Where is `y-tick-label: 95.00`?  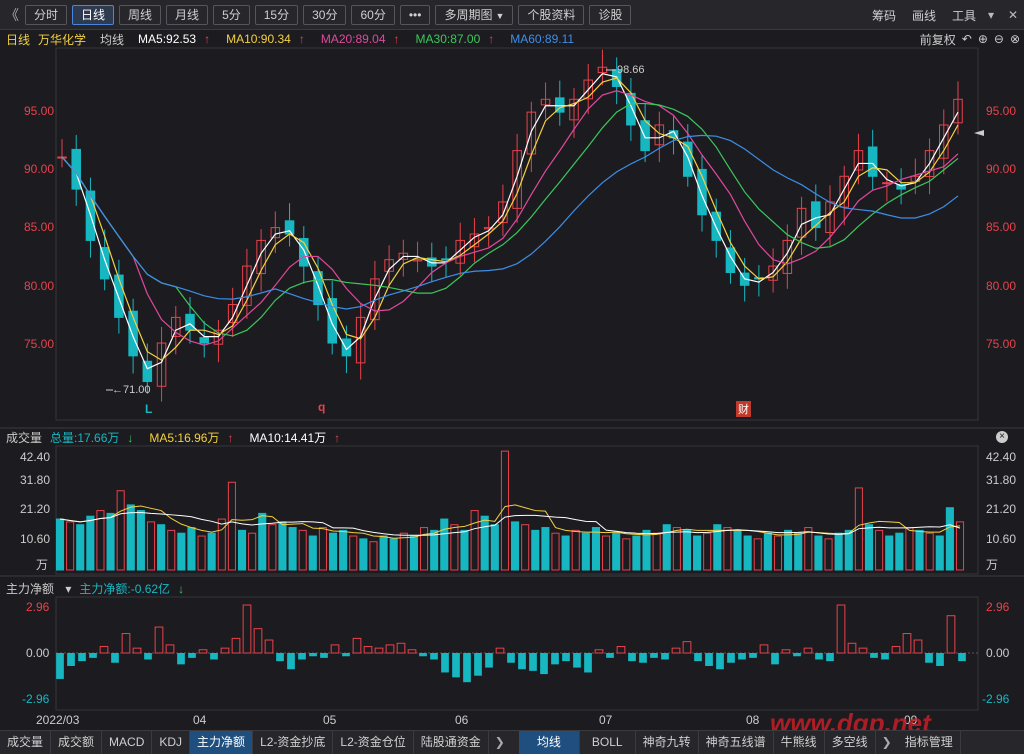
y-tick-label: 95.00 is located at coordinates (1001, 111).